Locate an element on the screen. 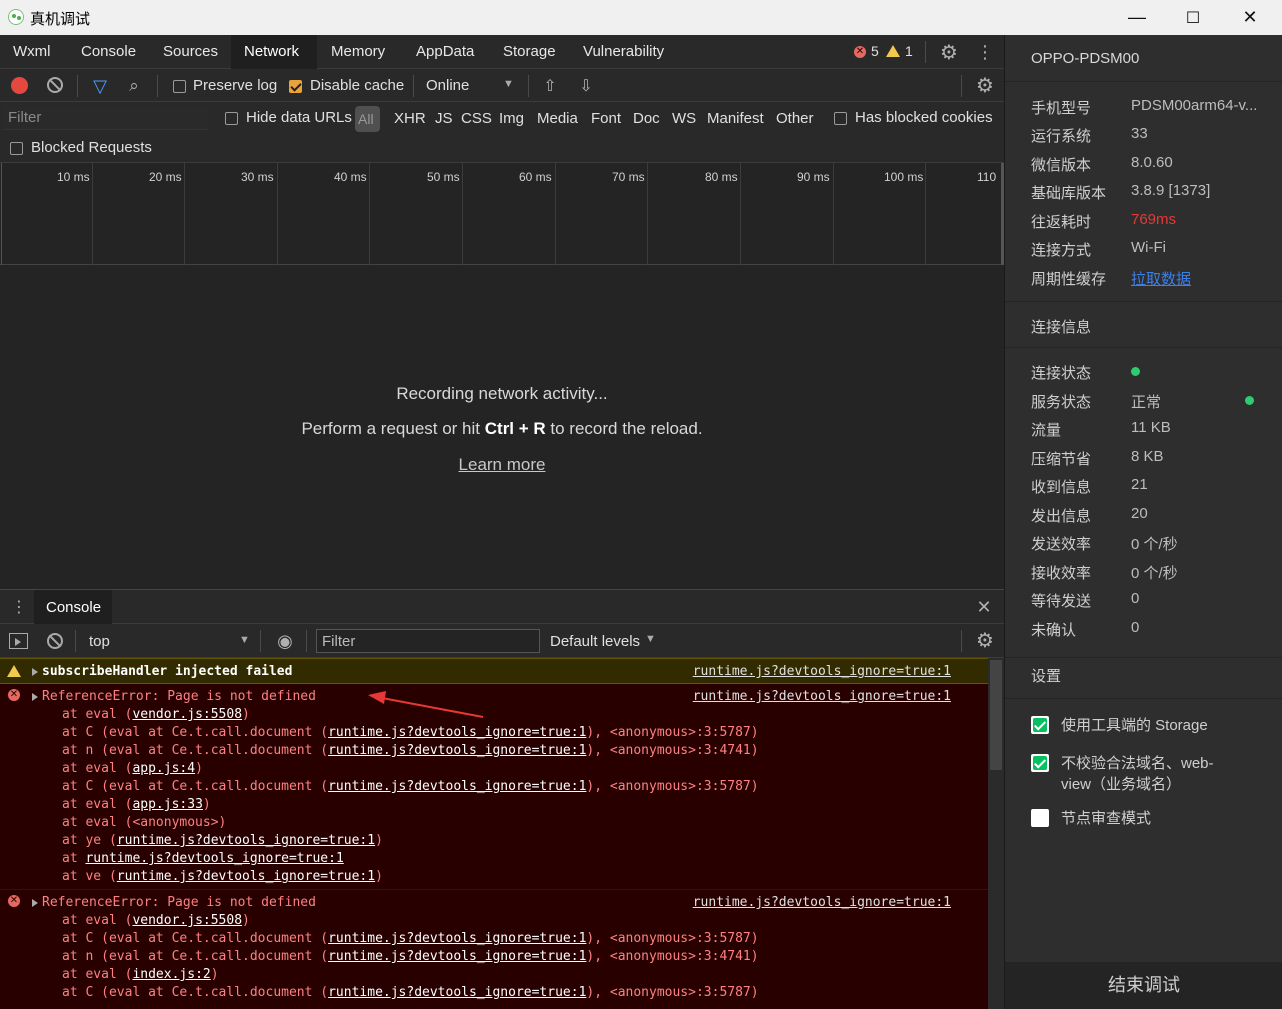 Image resolution: width=1282 pixels, height=1009 pixels. tab-sources: Sources is located at coordinates (190, 52).